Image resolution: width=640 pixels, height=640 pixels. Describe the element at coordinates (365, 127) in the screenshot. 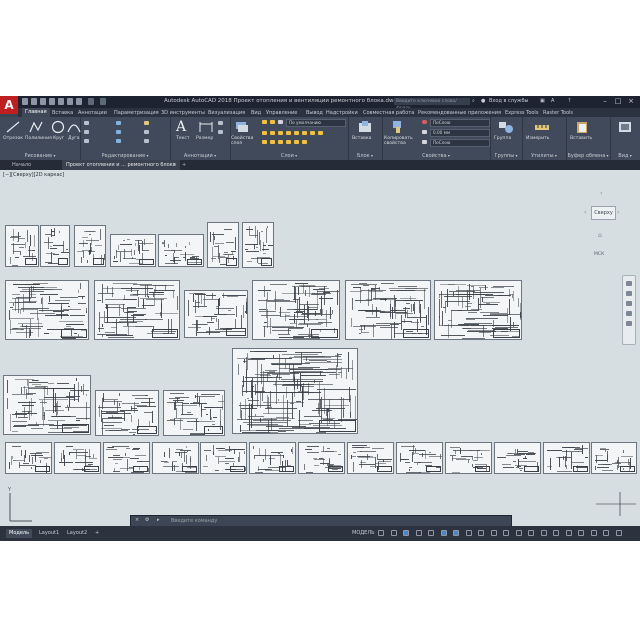

I see `insert-block-icon` at that location.